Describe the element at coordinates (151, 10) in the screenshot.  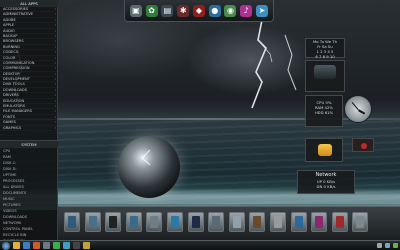
I see `leaf-icon: ✿` at that location.